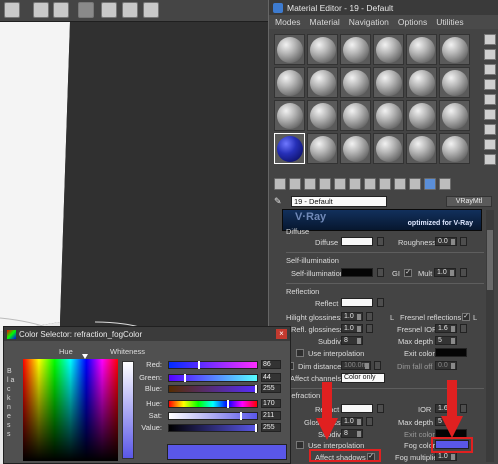 This screenshot has height=464, width=498. What do you see at coordinates (352, 316) in the screenshot?
I see `hilight-glossiness-spinner: 1.0` at bounding box center [352, 316].